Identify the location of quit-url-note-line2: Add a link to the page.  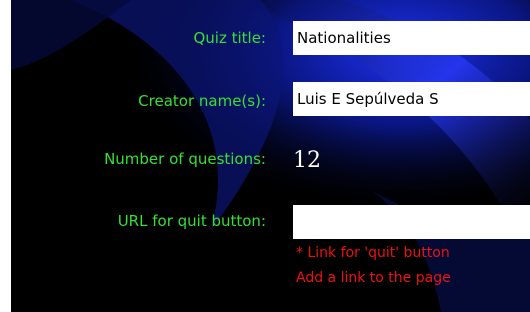
(373, 278).